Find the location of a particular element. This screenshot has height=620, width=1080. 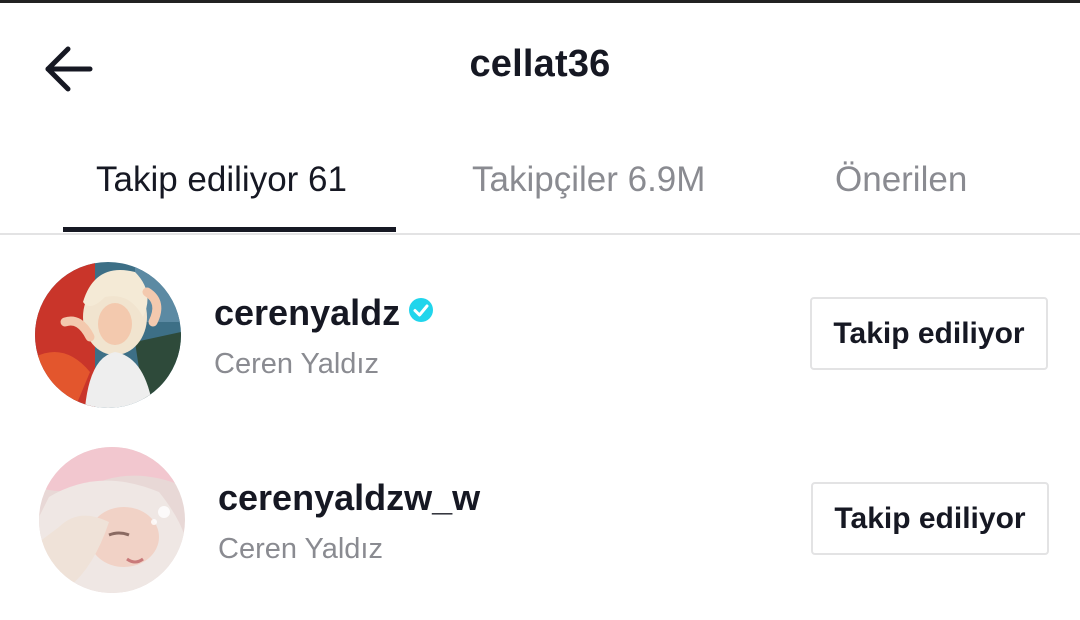

active-tab-indicator is located at coordinates (229, 229).